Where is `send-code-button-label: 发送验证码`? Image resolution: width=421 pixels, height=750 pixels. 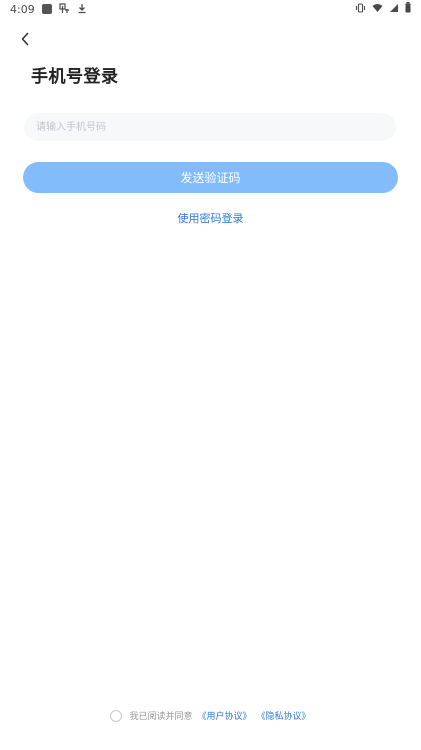 send-code-button-label: 发送验证码 is located at coordinates (210, 178).